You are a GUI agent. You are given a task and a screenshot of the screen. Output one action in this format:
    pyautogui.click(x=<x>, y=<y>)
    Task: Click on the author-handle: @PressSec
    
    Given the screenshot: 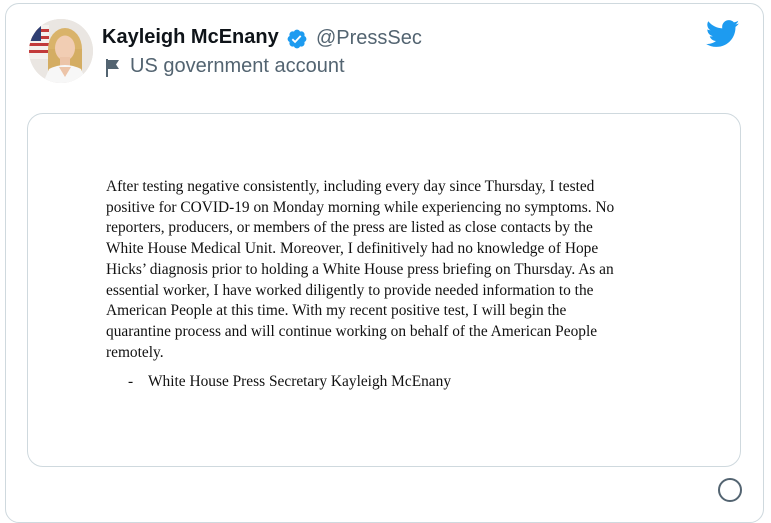 What is the action you would take?
    pyautogui.click(x=369, y=38)
    